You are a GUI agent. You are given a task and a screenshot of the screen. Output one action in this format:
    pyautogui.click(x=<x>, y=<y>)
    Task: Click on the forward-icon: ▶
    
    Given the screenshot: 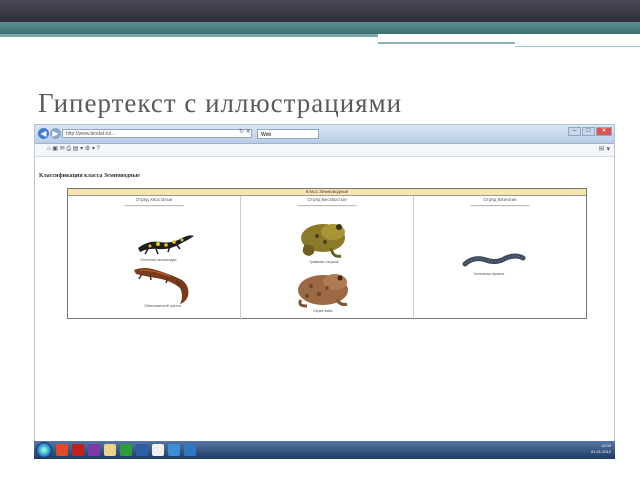 What is the action you would take?
    pyautogui.click(x=55, y=133)
    